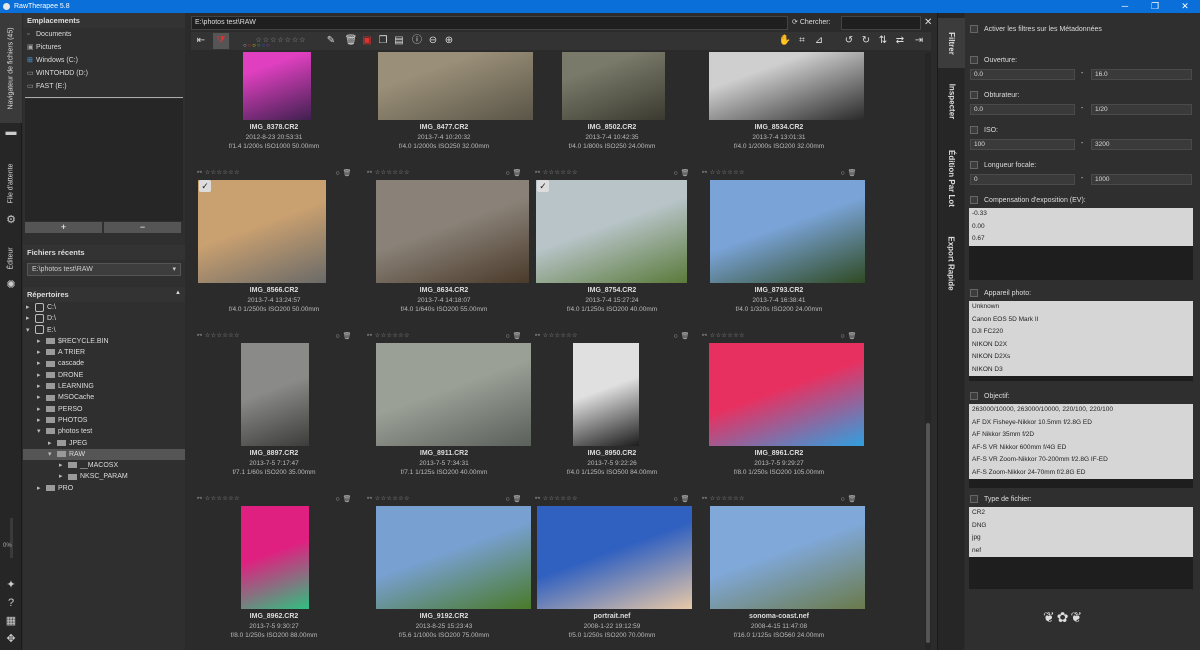 This screenshot has width=1200, height=650. Describe the element at coordinates (104, 386) in the screenshot. I see `tree-item: ▸ LEARNING` at that location.